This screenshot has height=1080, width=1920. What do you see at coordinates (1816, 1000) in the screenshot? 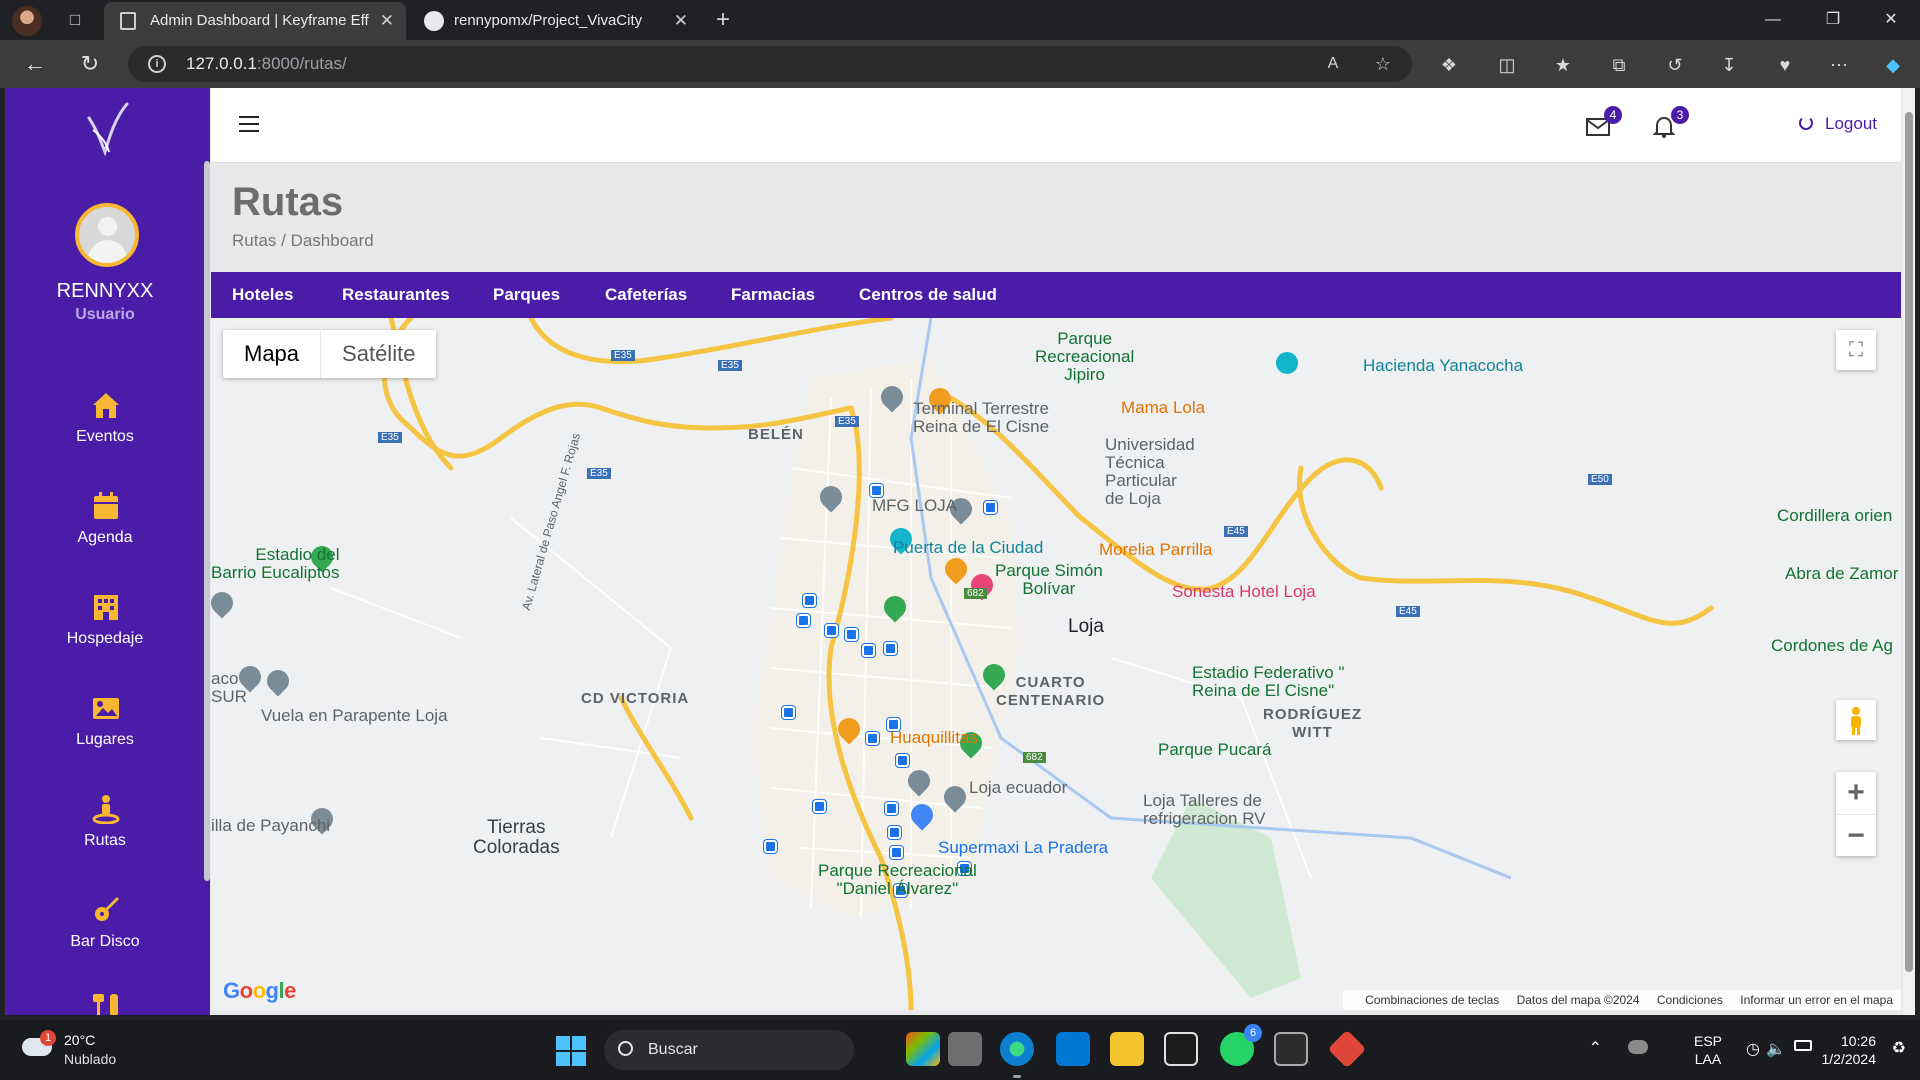
I see `report-error-link: Informar un error en el mapa` at bounding box center [1816, 1000].